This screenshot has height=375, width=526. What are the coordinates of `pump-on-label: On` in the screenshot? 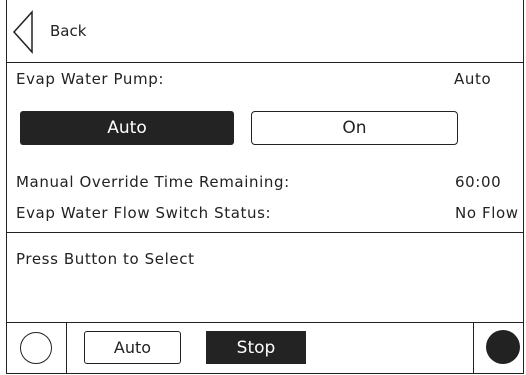 It's located at (354, 128).